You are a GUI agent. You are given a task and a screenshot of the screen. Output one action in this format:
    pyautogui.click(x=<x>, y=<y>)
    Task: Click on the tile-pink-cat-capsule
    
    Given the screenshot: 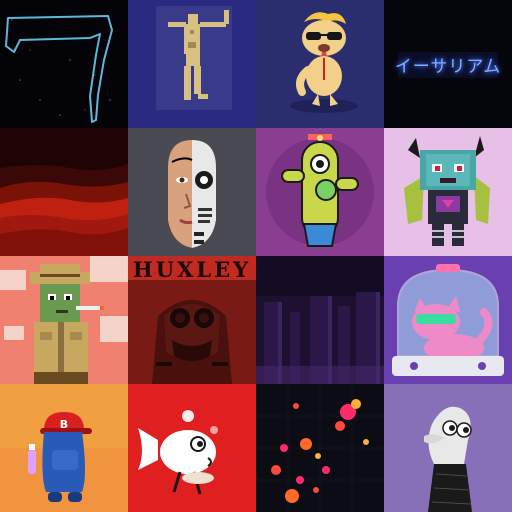 What is the action you would take?
    pyautogui.click(x=448, y=320)
    